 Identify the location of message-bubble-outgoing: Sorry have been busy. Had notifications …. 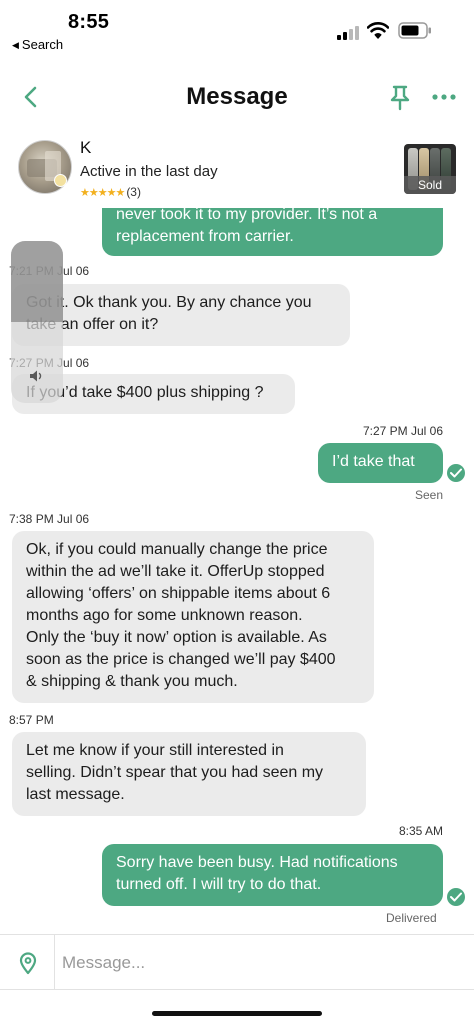
(272, 875).